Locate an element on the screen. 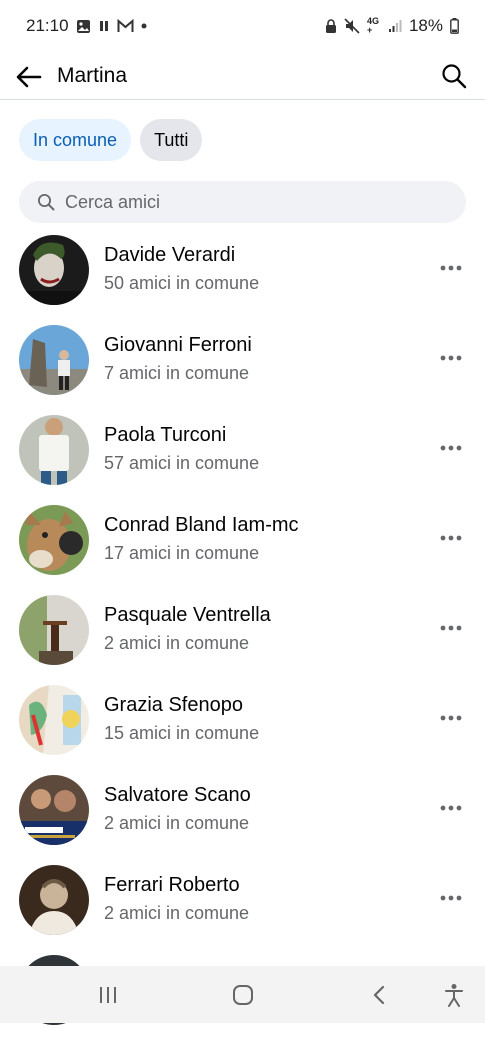  friend-name: Ferrari Roberto is located at coordinates (172, 885).